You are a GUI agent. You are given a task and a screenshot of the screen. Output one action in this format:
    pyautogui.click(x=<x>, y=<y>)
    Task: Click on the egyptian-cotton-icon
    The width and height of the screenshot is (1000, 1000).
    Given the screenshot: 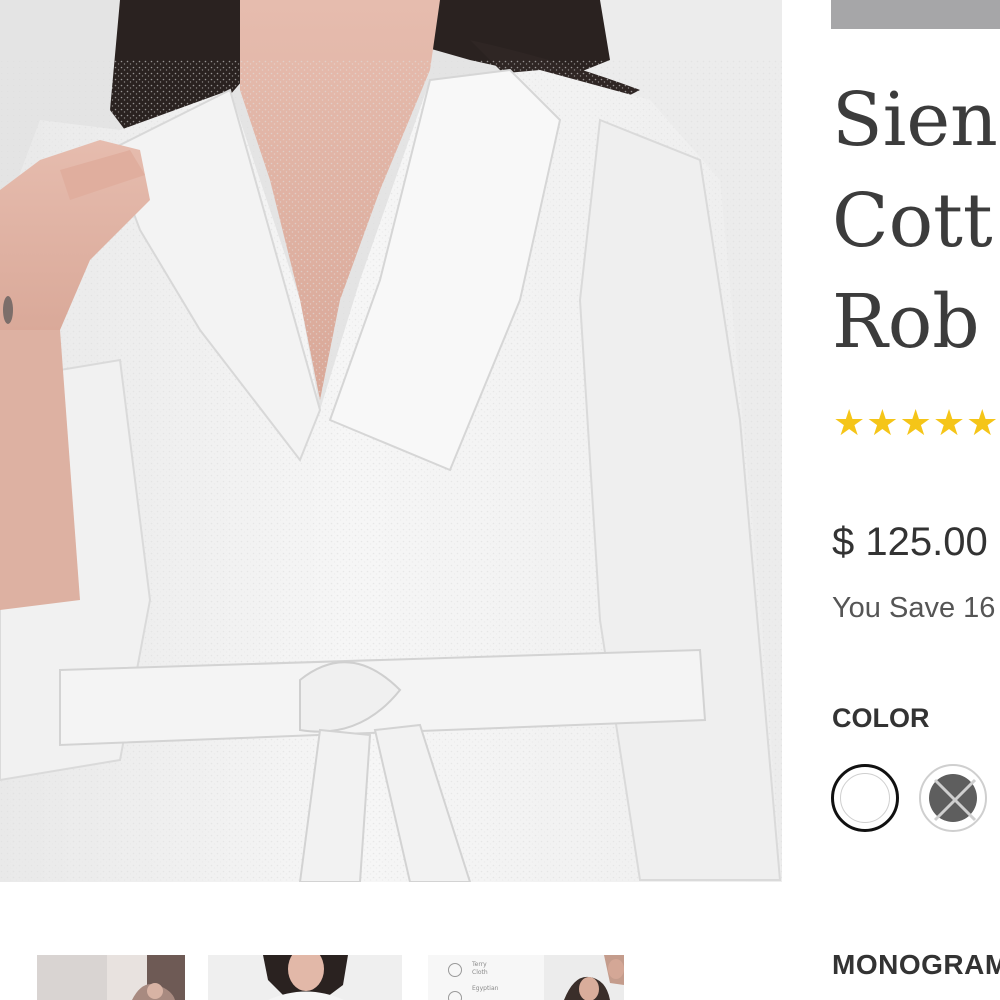 What is the action you would take?
    pyautogui.click(x=455, y=995)
    